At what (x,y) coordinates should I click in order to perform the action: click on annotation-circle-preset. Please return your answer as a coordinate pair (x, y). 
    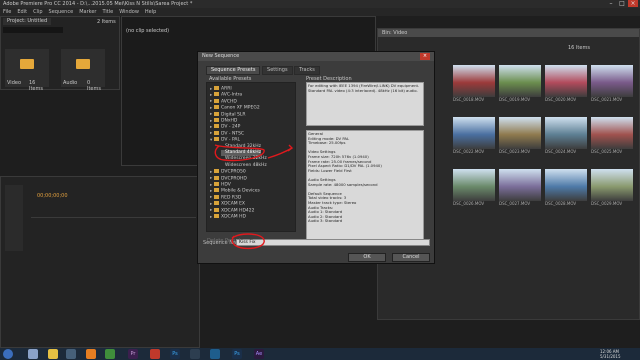
    Looking at the image, I should click on (239, 153).